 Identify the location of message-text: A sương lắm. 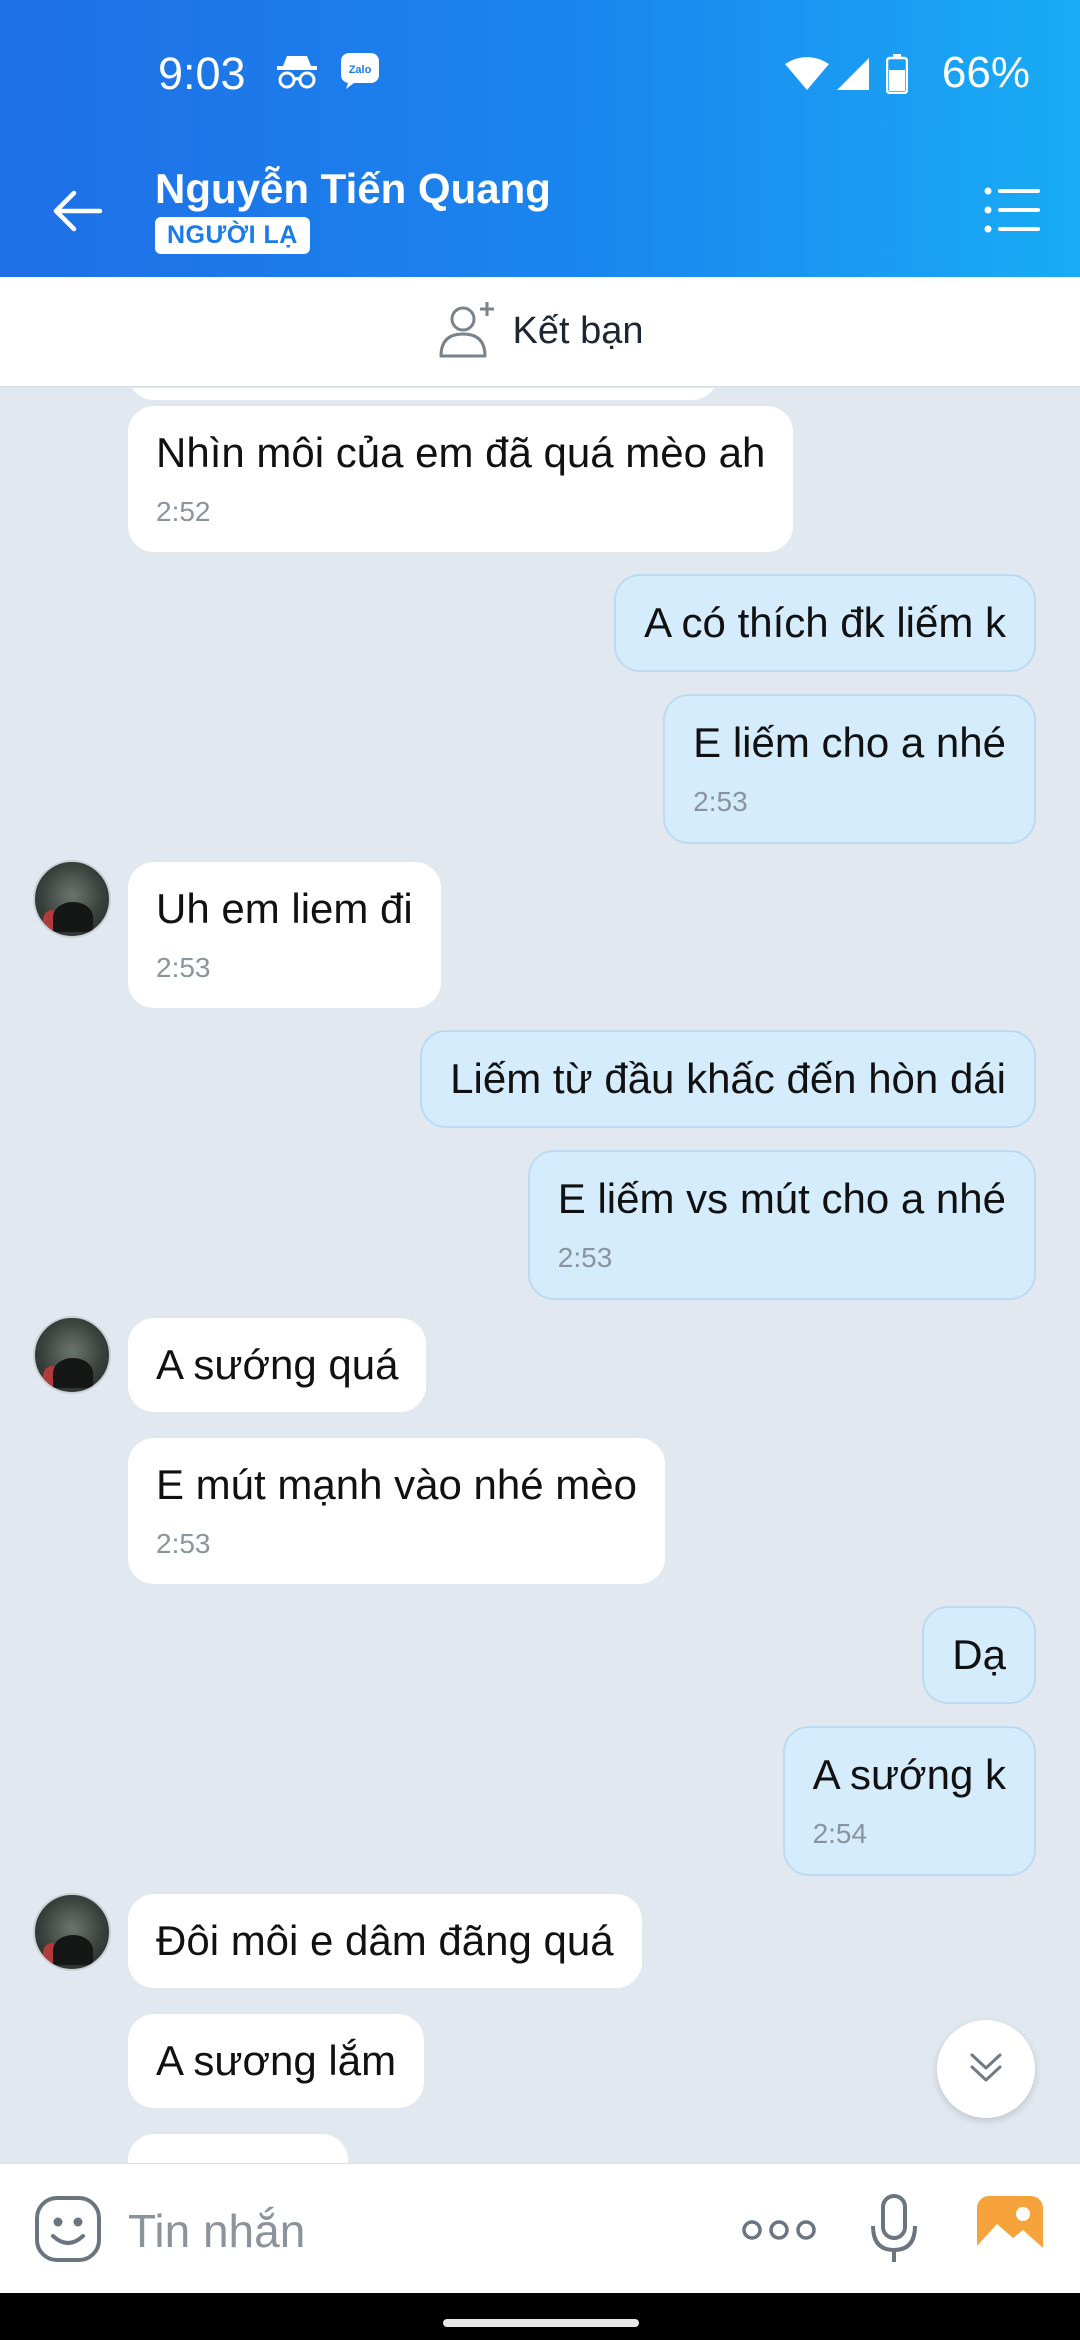
(276, 2060).